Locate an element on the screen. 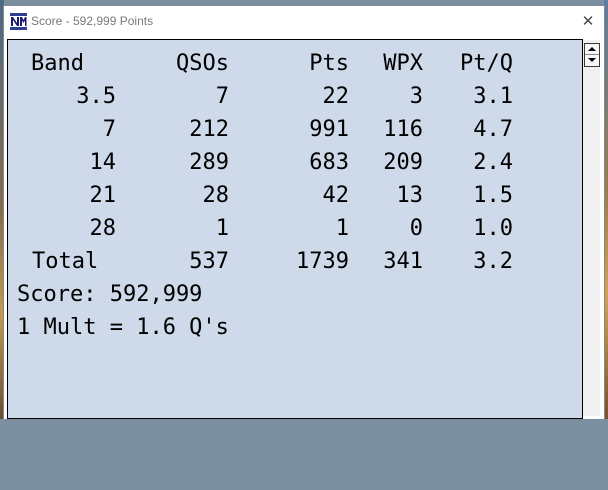 This screenshot has width=608, height=490. header-pts: Pts is located at coordinates (329, 63).